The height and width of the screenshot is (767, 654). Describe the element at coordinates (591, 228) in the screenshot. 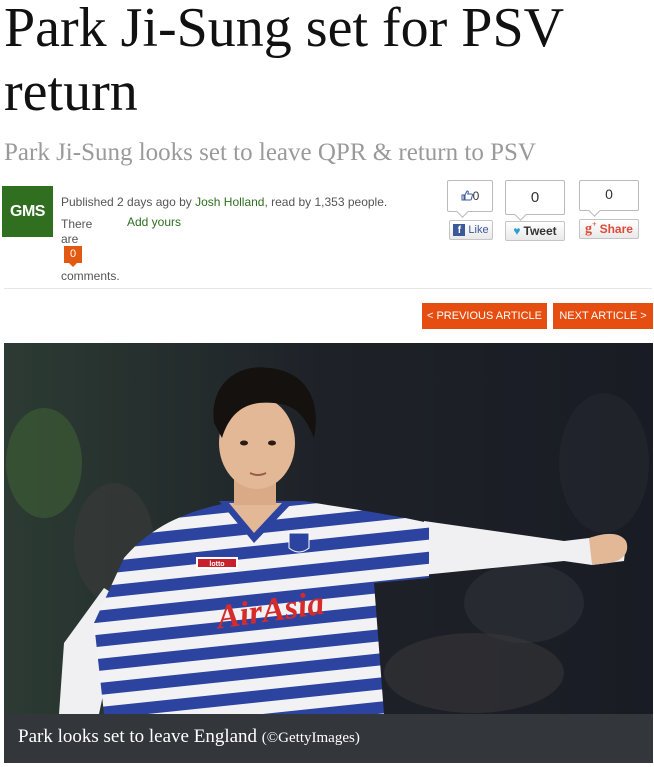

I see `google-plus-icon: g+` at that location.